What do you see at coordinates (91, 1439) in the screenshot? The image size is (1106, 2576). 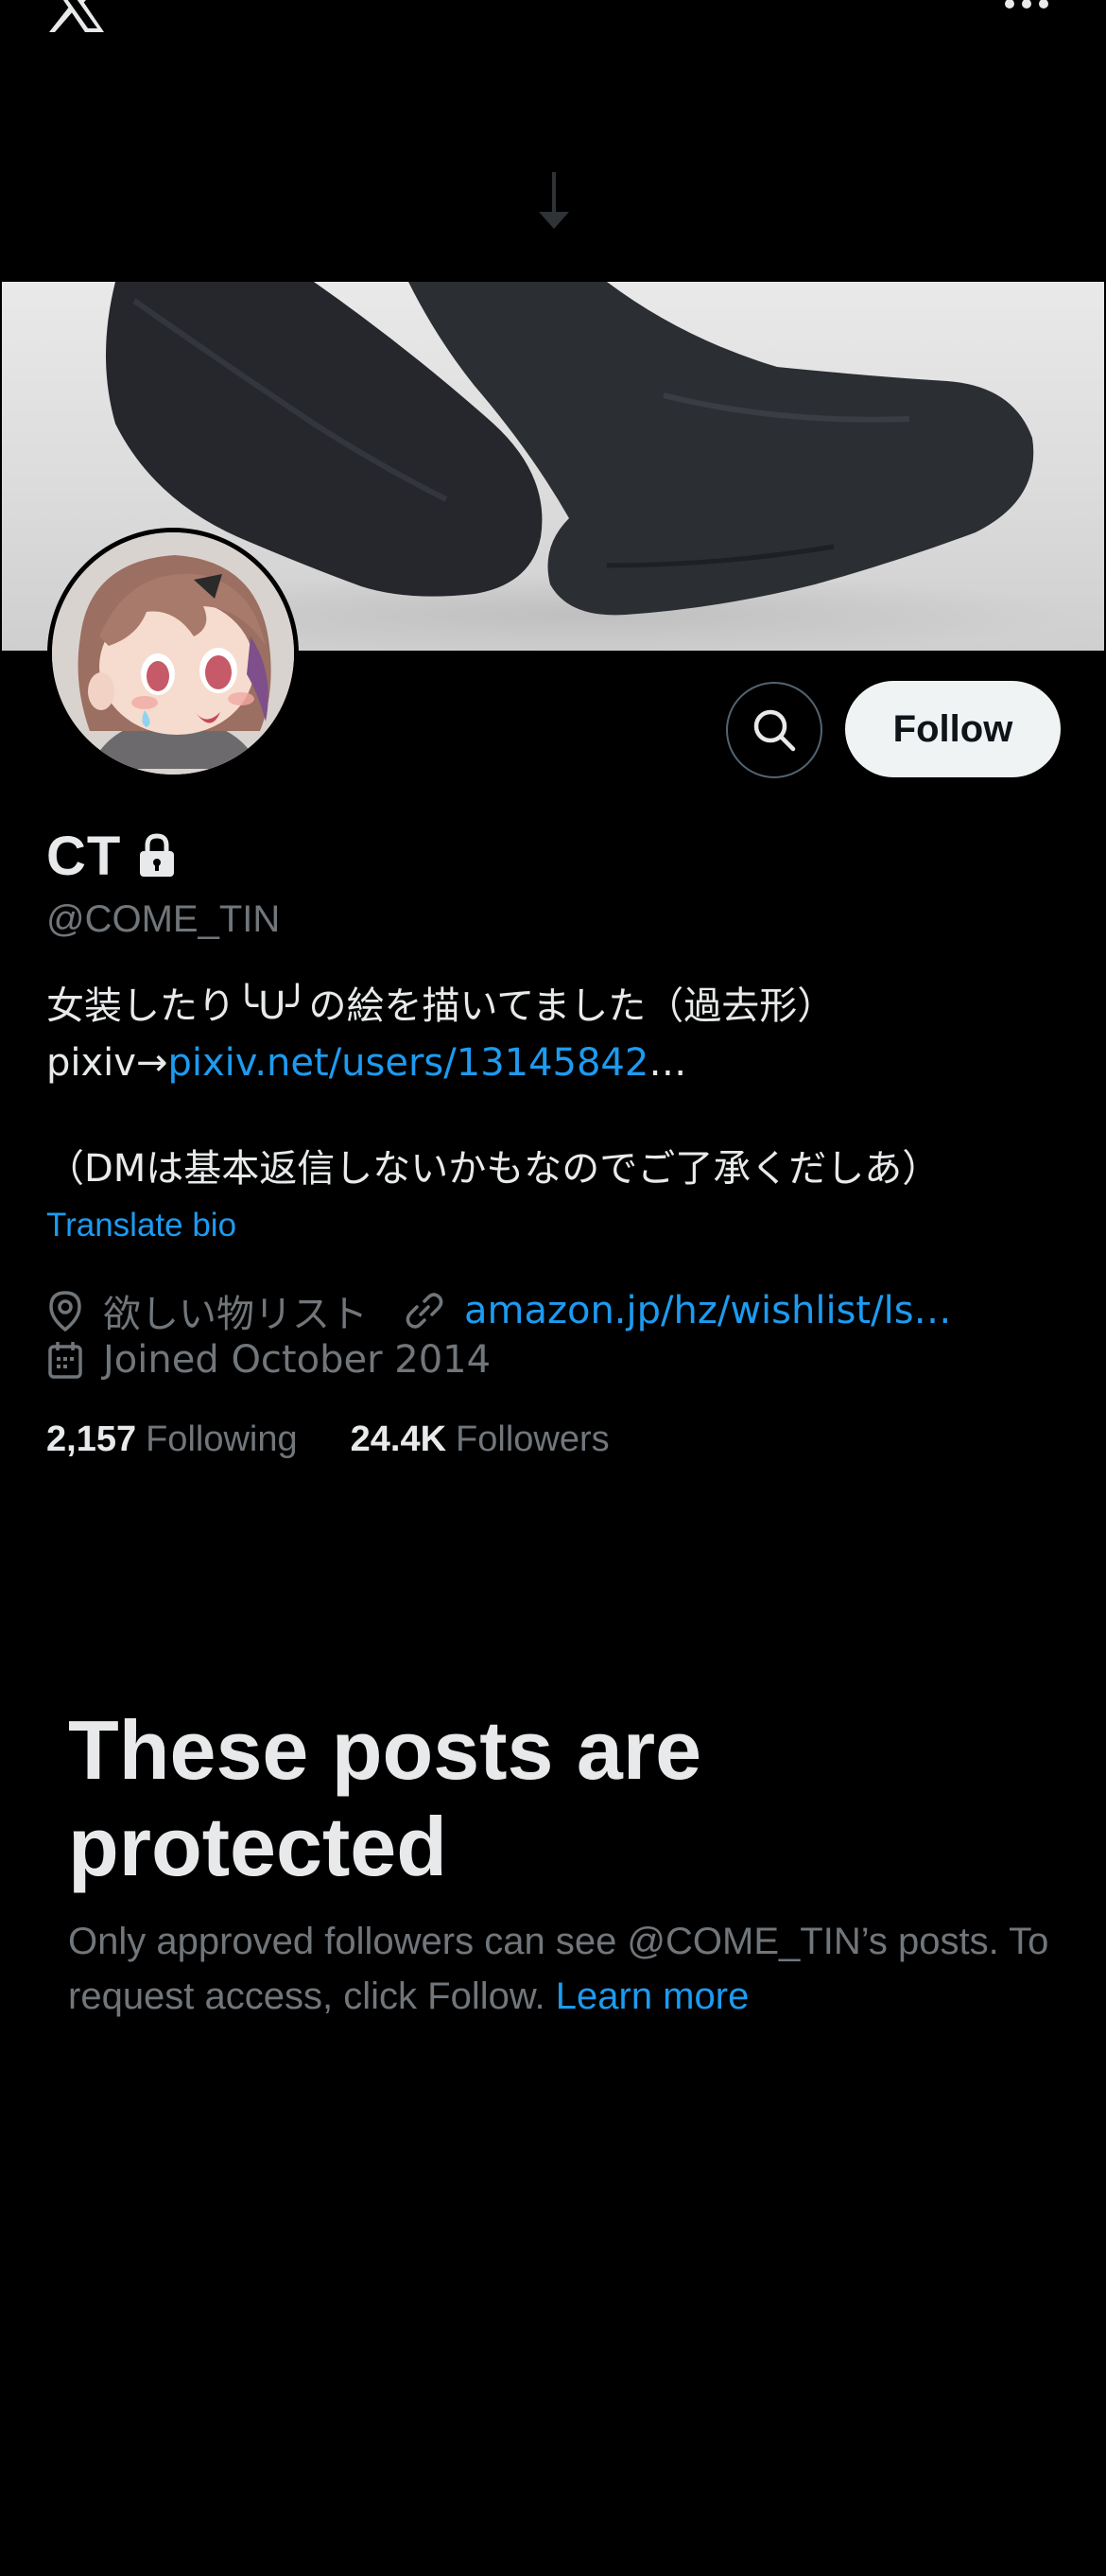 I see `following-count: 2,157` at bounding box center [91, 1439].